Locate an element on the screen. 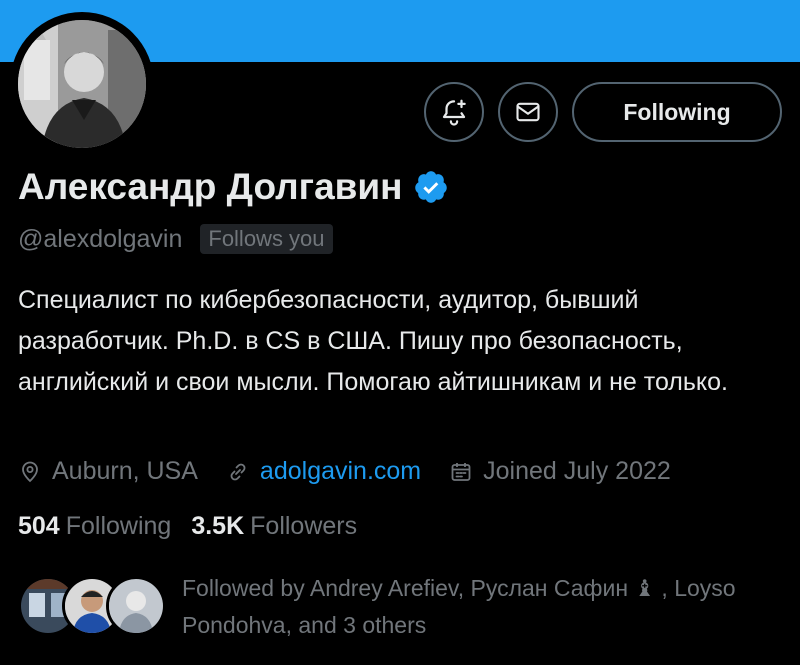 The image size is (800, 665). followers-stat: 3.5K Followers is located at coordinates (274, 526).